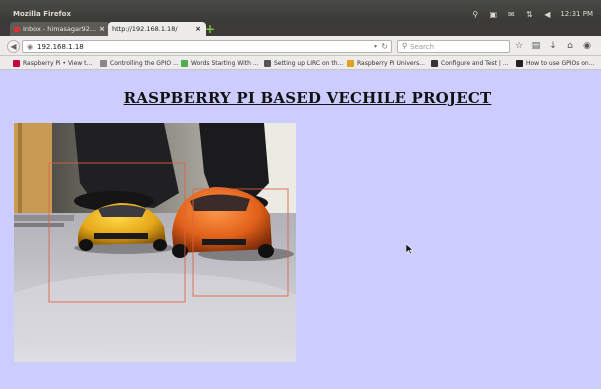  What do you see at coordinates (207, 46) in the screenshot?
I see `url-bar: ◉ 192.168.1.18 ▾ ↻` at bounding box center [207, 46].